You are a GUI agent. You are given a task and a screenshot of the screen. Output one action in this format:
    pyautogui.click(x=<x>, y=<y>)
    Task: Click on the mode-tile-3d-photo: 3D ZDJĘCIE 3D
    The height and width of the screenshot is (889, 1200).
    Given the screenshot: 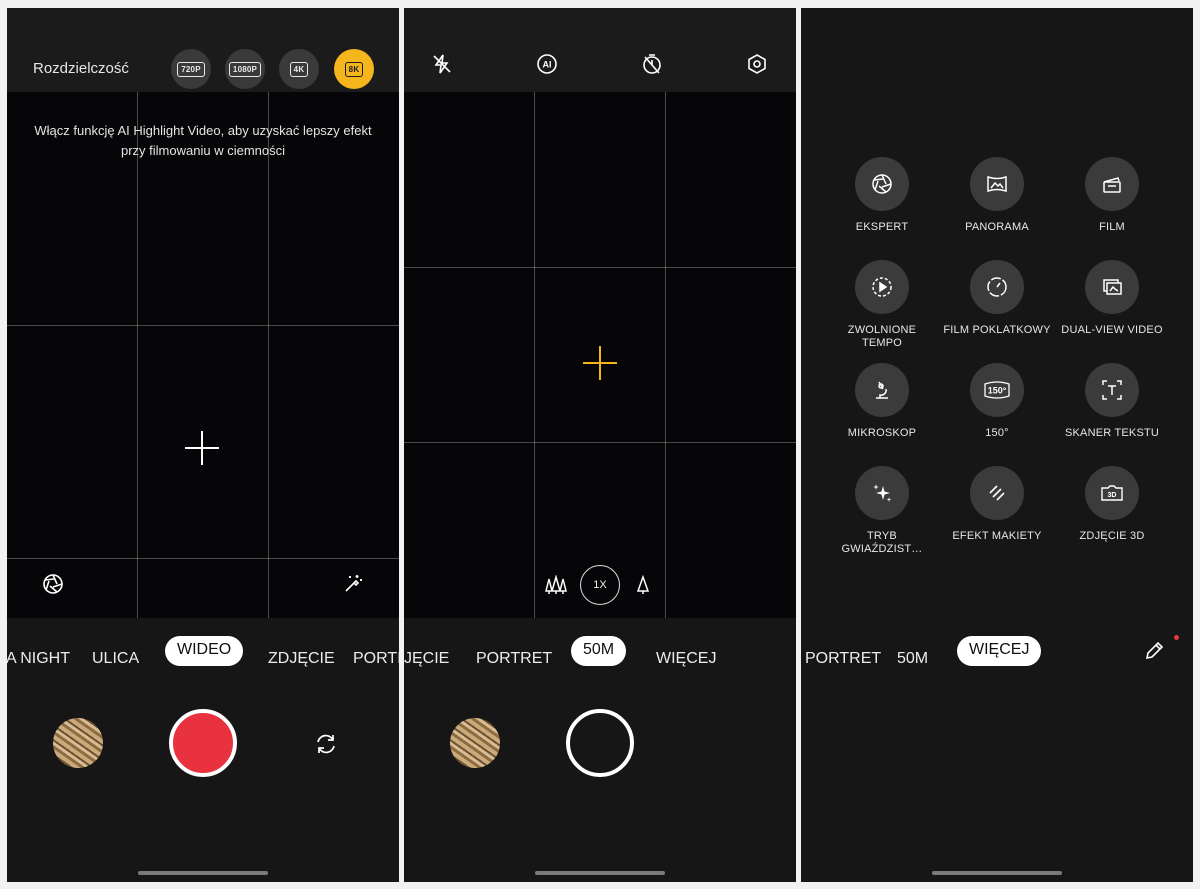 What is the action you would take?
    pyautogui.click(x=1112, y=504)
    